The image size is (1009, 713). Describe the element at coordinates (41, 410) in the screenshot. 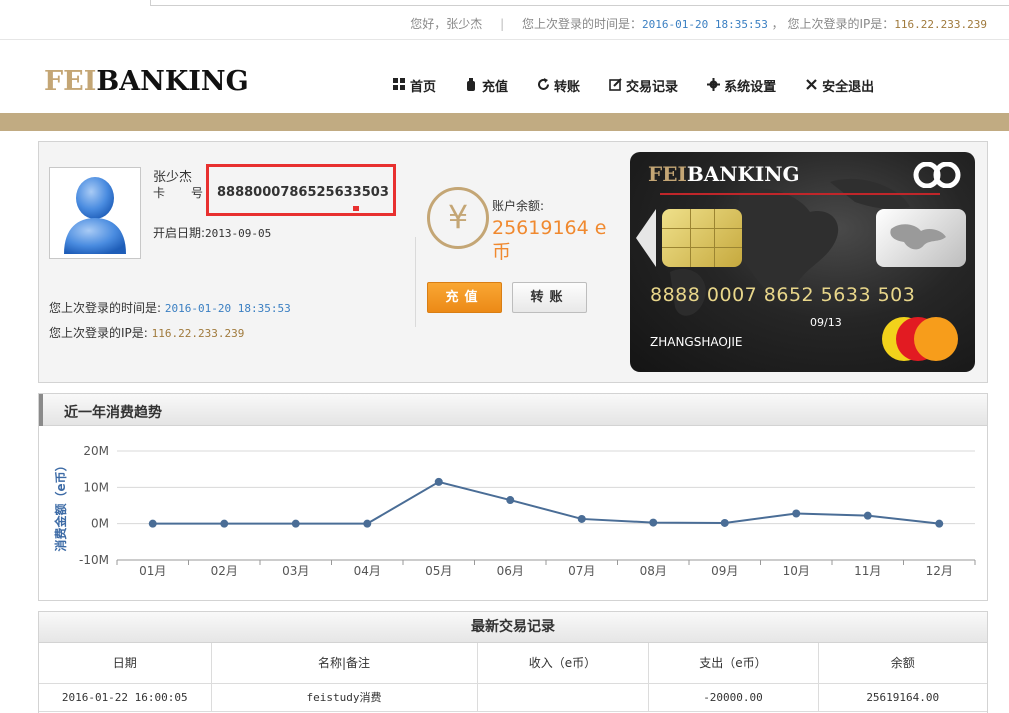

I see `chart-header-accent` at that location.